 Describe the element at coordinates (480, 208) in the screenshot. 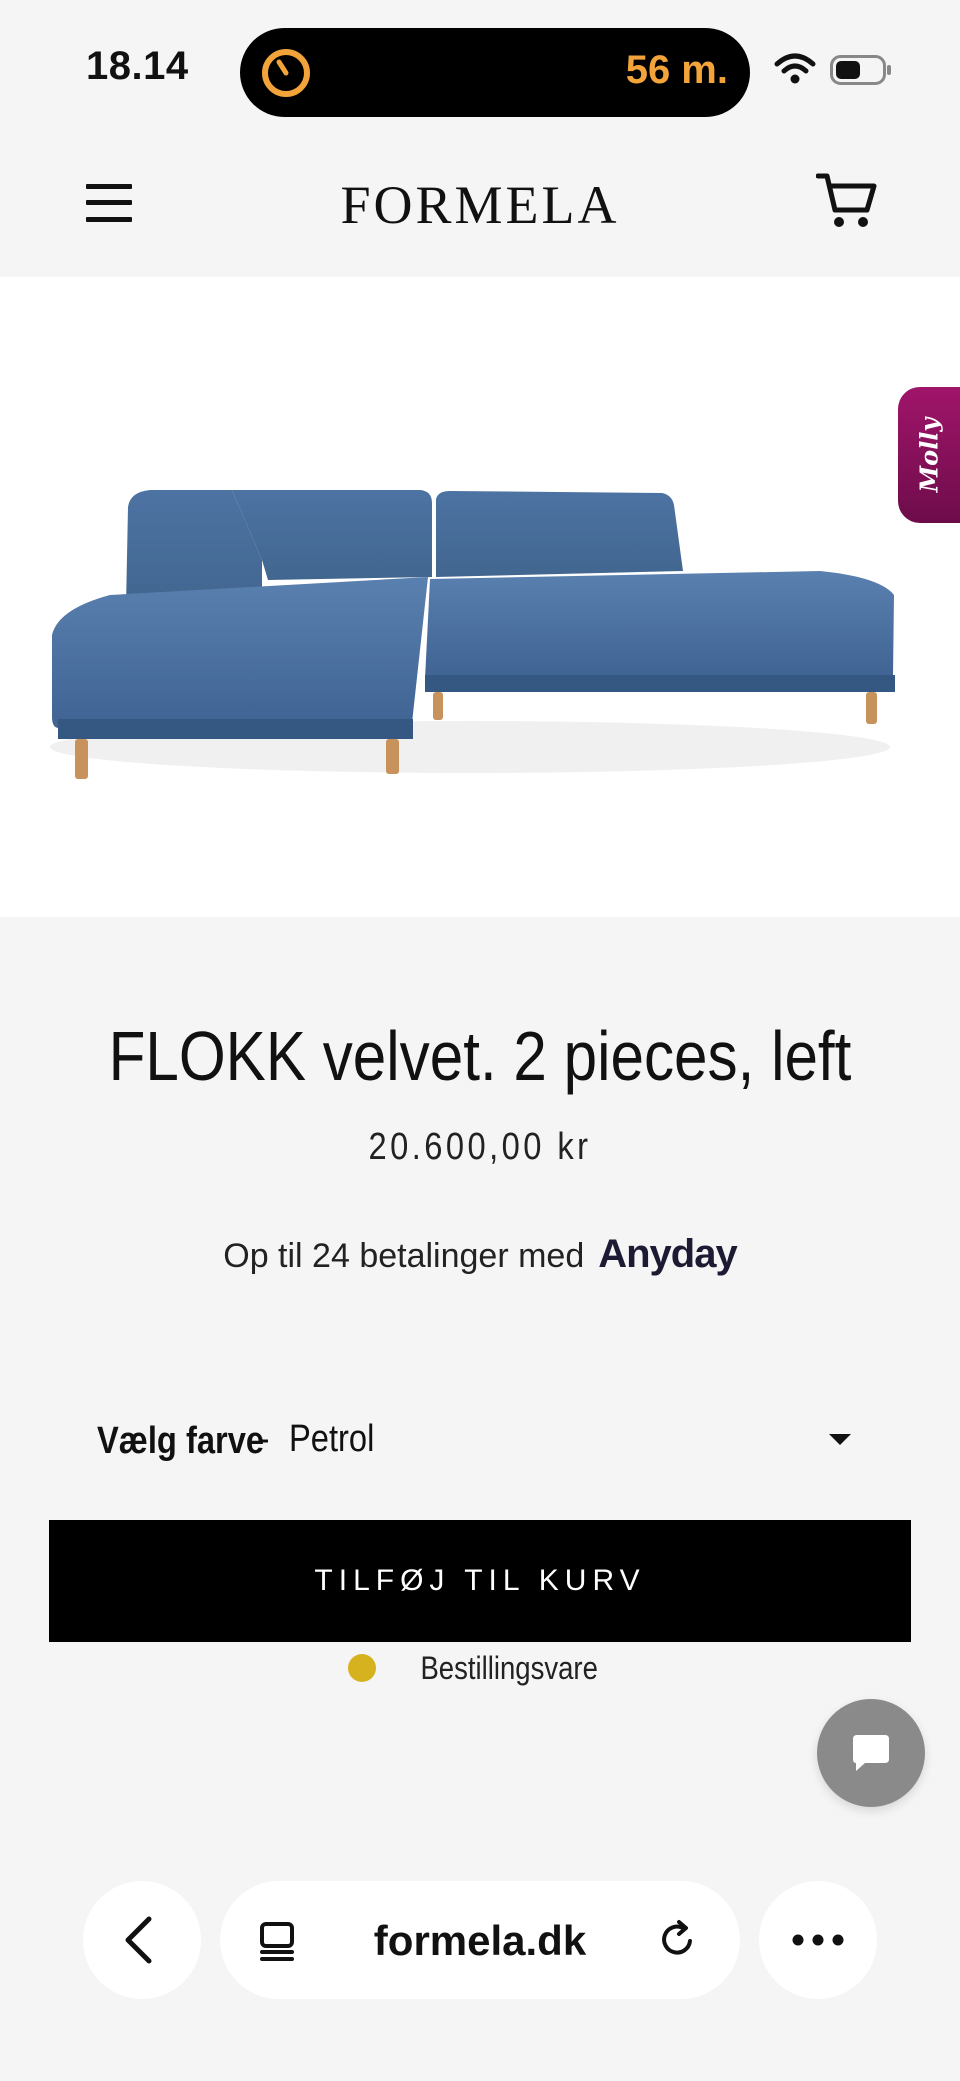

I see `site-header: FORMELA` at that location.